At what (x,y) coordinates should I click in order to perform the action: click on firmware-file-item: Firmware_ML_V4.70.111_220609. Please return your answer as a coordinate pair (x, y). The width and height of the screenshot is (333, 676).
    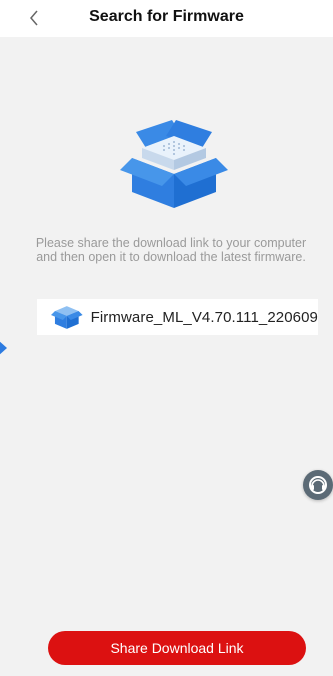
    Looking at the image, I should click on (177, 317).